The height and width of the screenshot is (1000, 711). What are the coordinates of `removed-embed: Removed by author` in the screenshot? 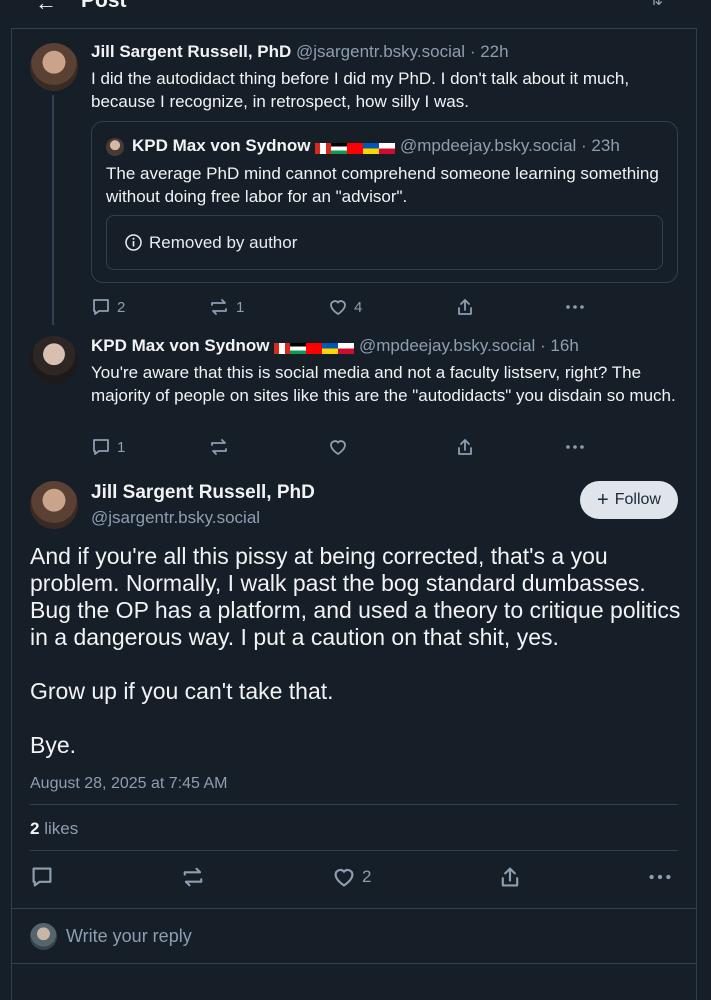 It's located at (384, 242).